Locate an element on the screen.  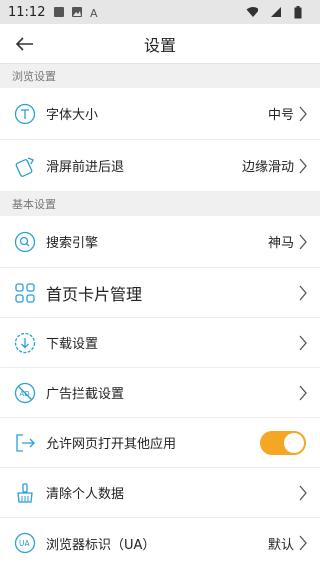
setting-value: 默认 is located at coordinates (280, 545).